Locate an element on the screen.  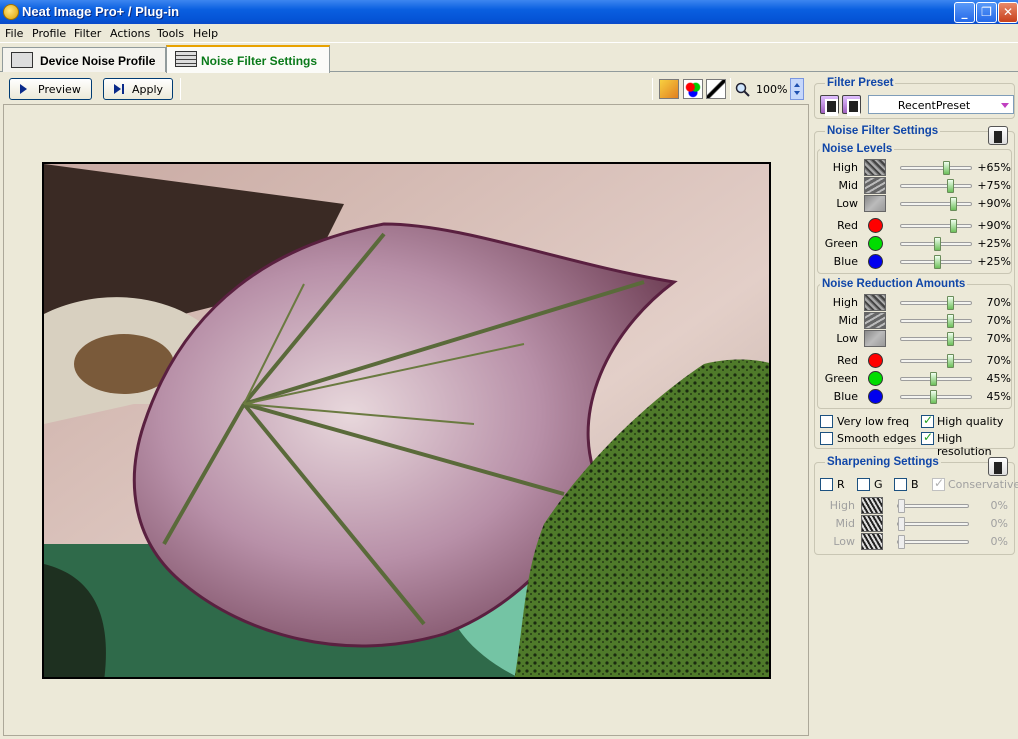
high-resolution-checkbox is located at coordinates (927, 437).